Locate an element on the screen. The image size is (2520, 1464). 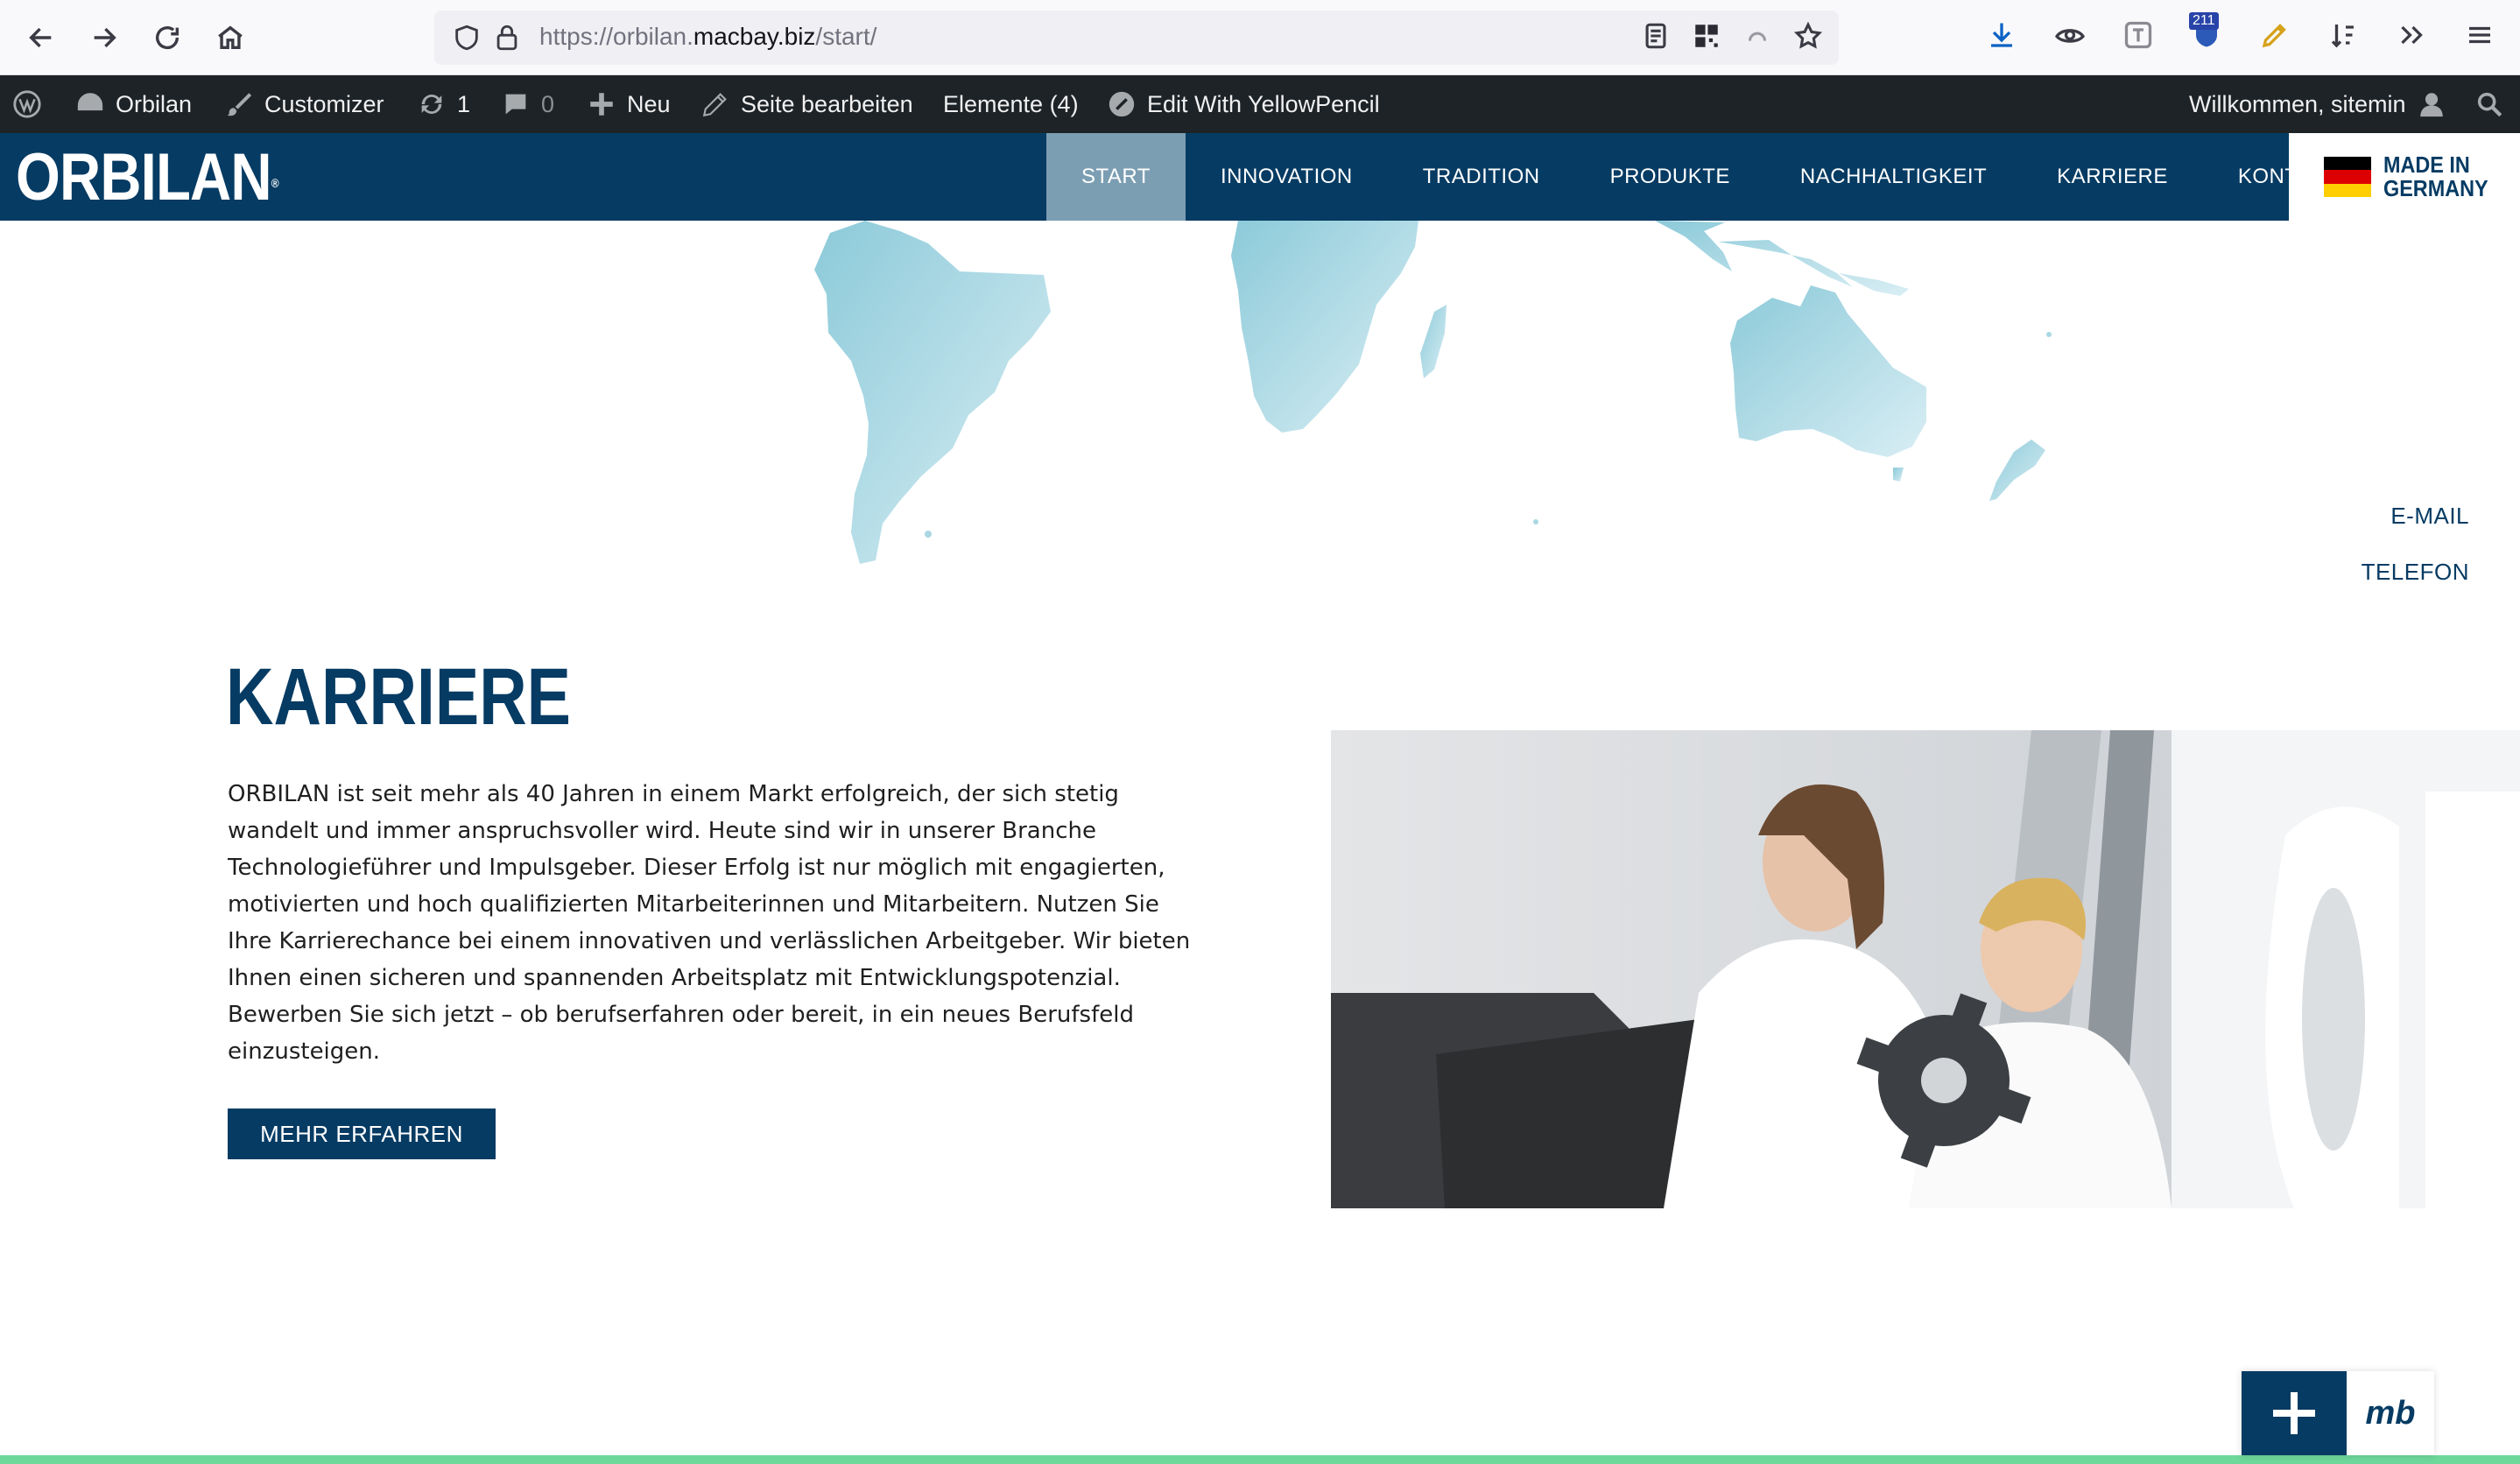
nav-innovation: INNOVATION is located at coordinates (1287, 177).